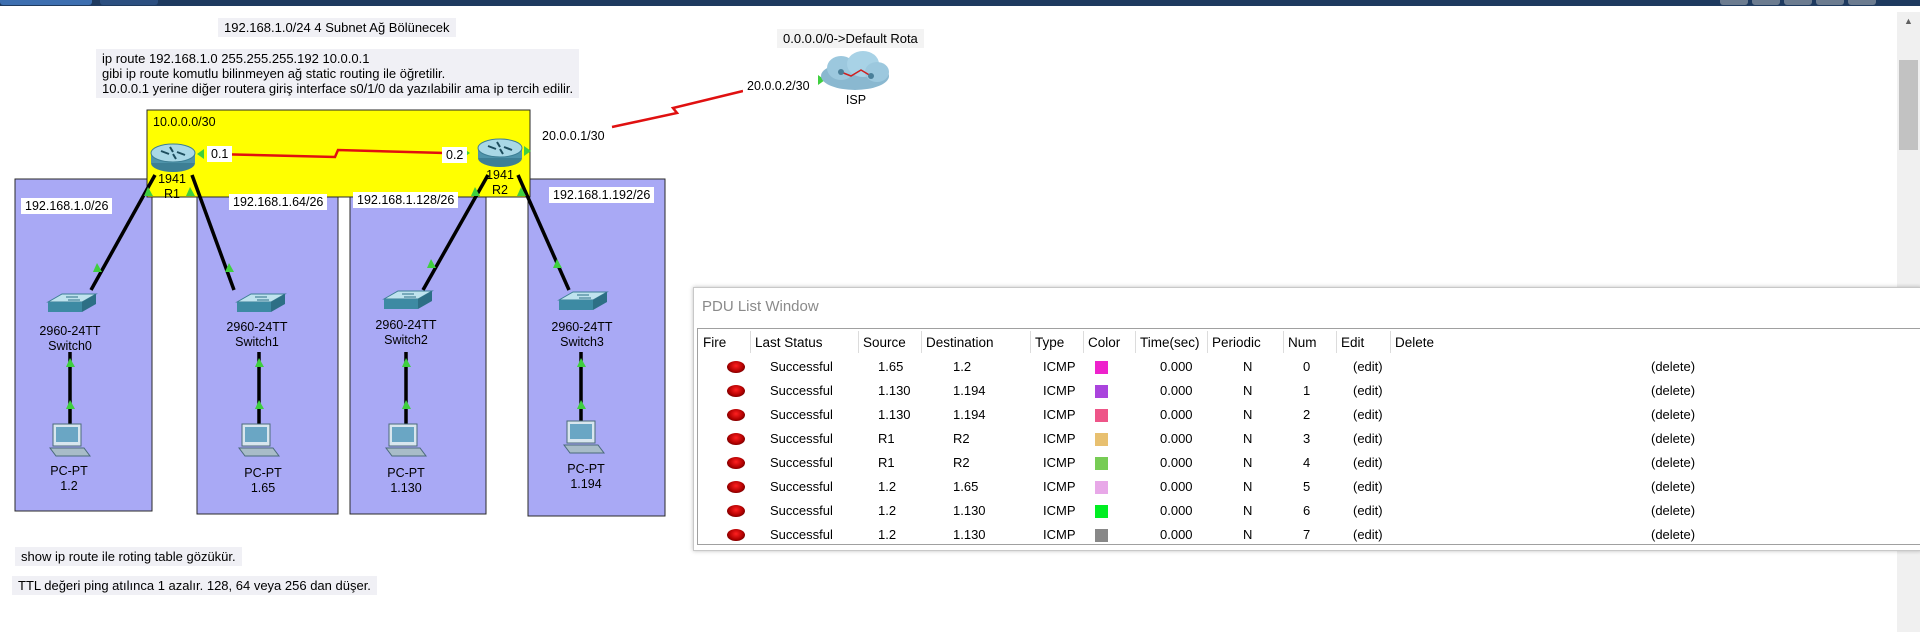  I want to click on router-r2-label: 1941 R2, so click(500, 183).